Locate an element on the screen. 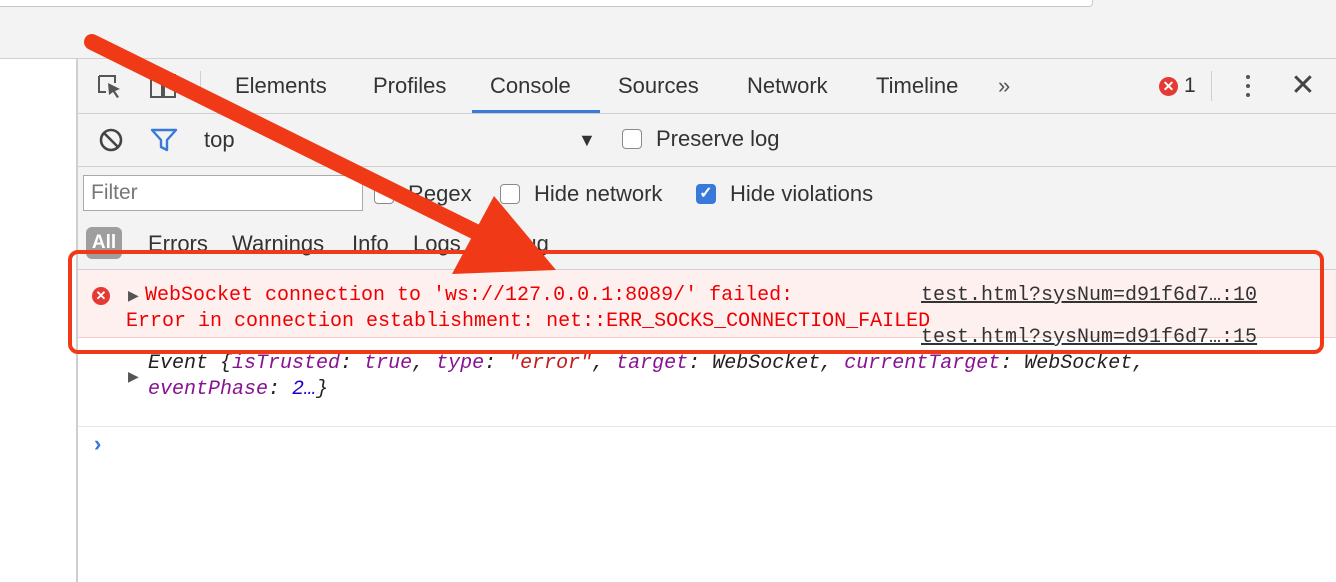  preserve-log-checkbox is located at coordinates (632, 139).